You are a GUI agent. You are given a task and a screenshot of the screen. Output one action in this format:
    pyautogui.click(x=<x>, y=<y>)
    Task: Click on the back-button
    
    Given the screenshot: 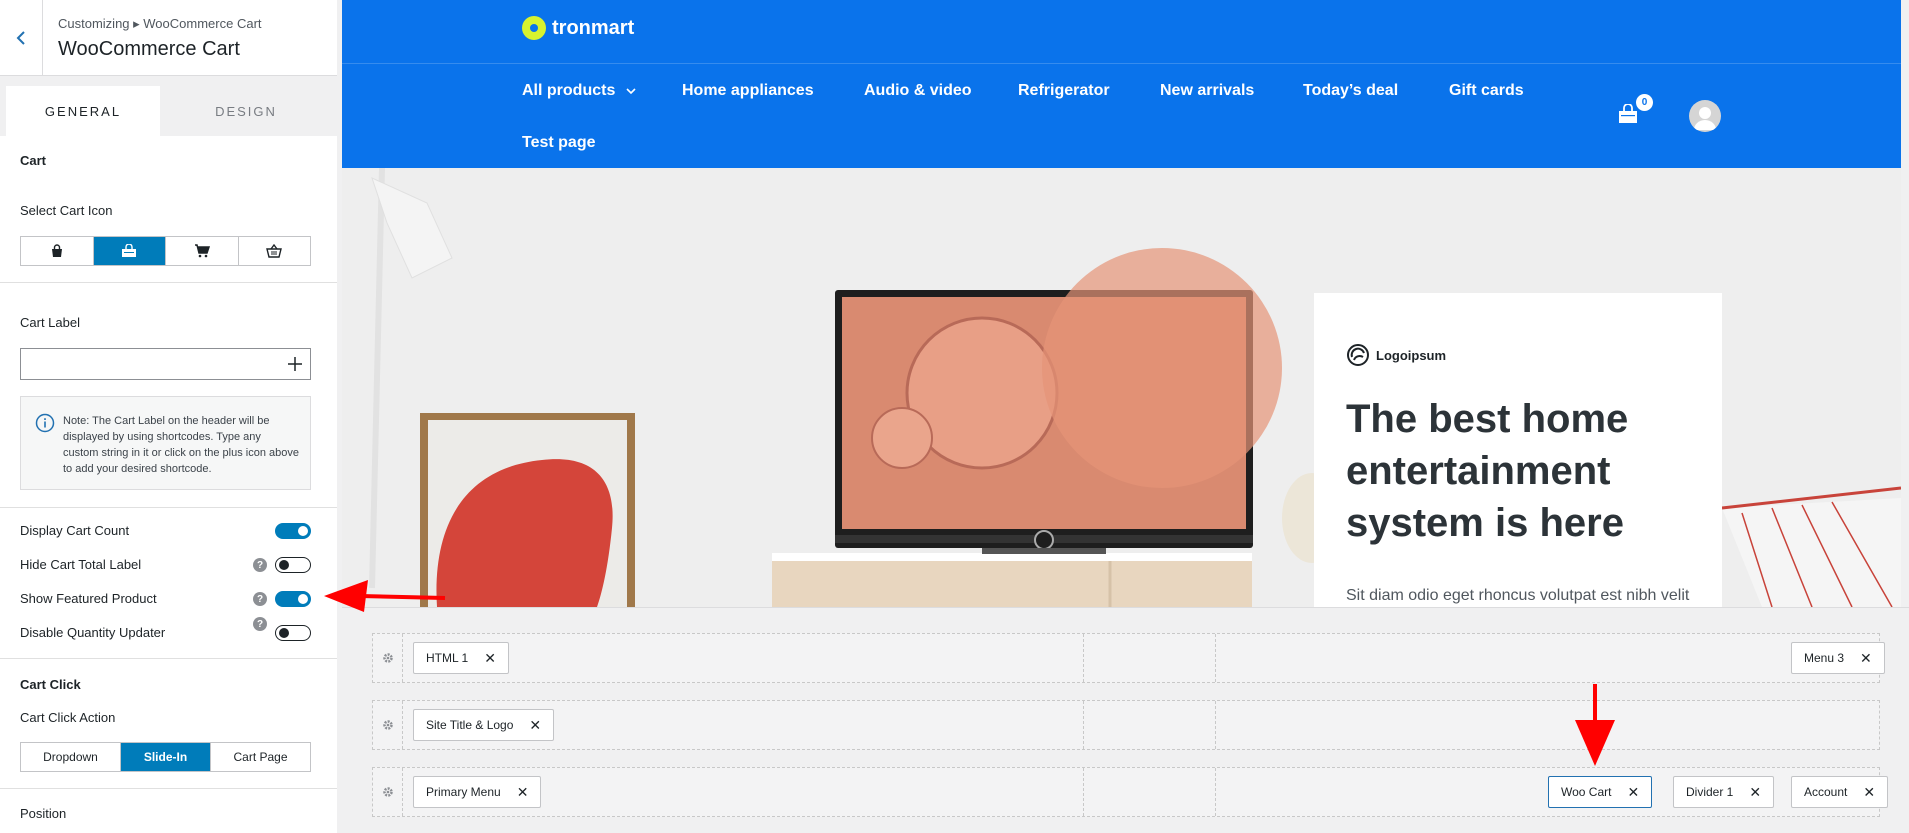 What is the action you would take?
    pyautogui.click(x=21, y=38)
    